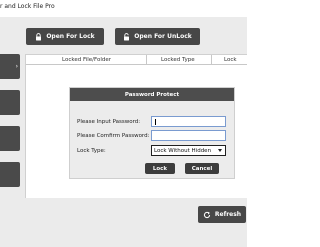  What do you see at coordinates (188, 121) in the screenshot?
I see `password-input` at bounding box center [188, 121].